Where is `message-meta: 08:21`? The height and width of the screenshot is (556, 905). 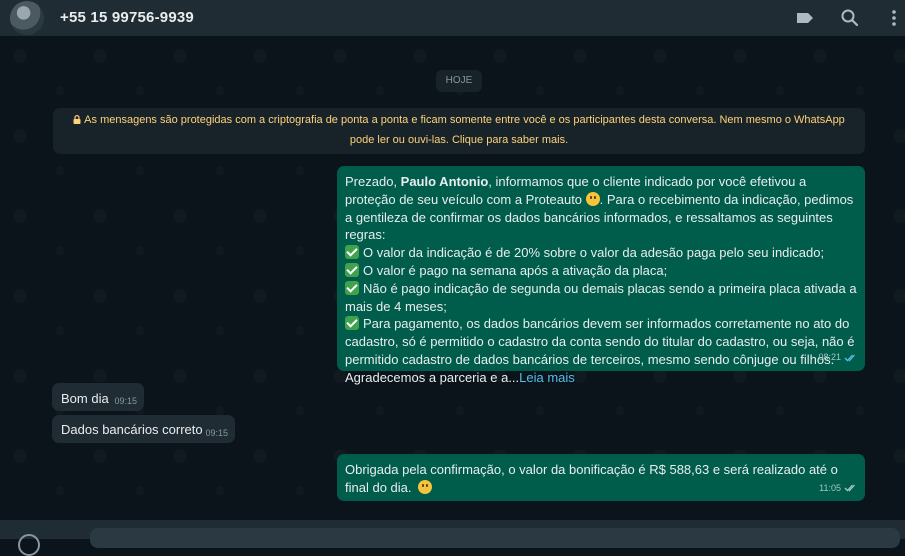 message-meta: 08:21 is located at coordinates (838, 358).